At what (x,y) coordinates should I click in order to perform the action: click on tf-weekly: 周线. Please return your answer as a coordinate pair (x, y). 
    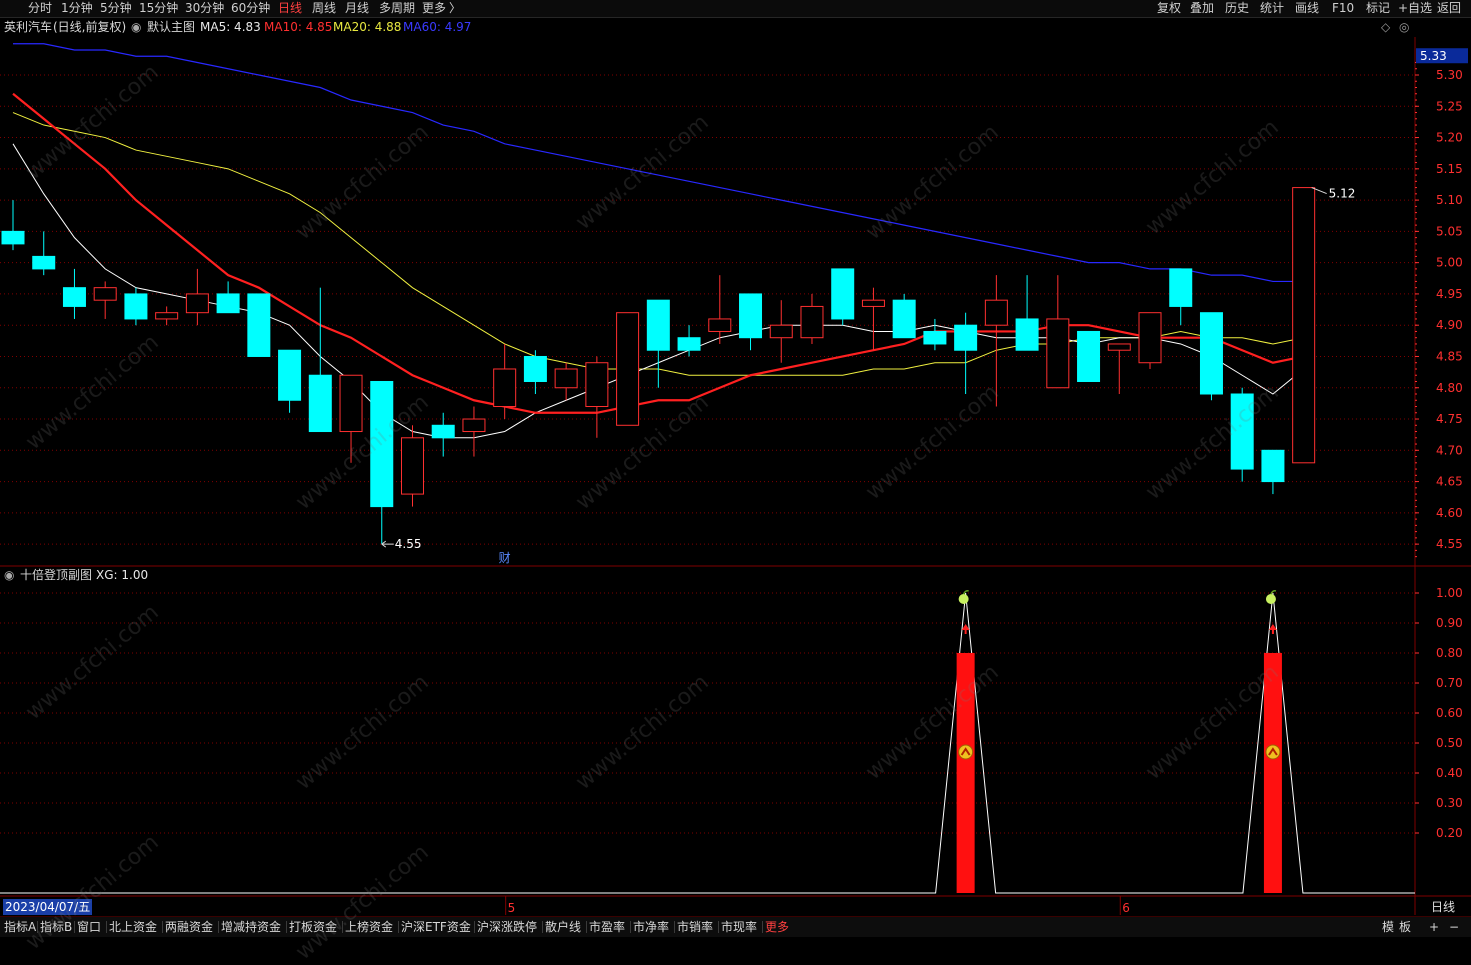
    Looking at the image, I should click on (324, 8).